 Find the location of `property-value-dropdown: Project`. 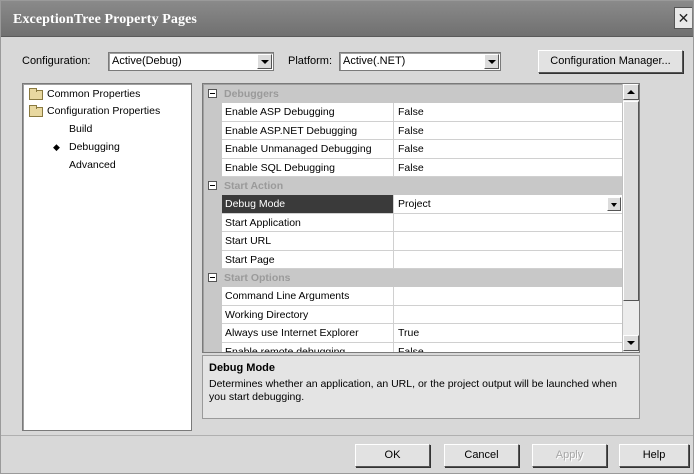

property-value-dropdown: Project is located at coordinates (508, 204).